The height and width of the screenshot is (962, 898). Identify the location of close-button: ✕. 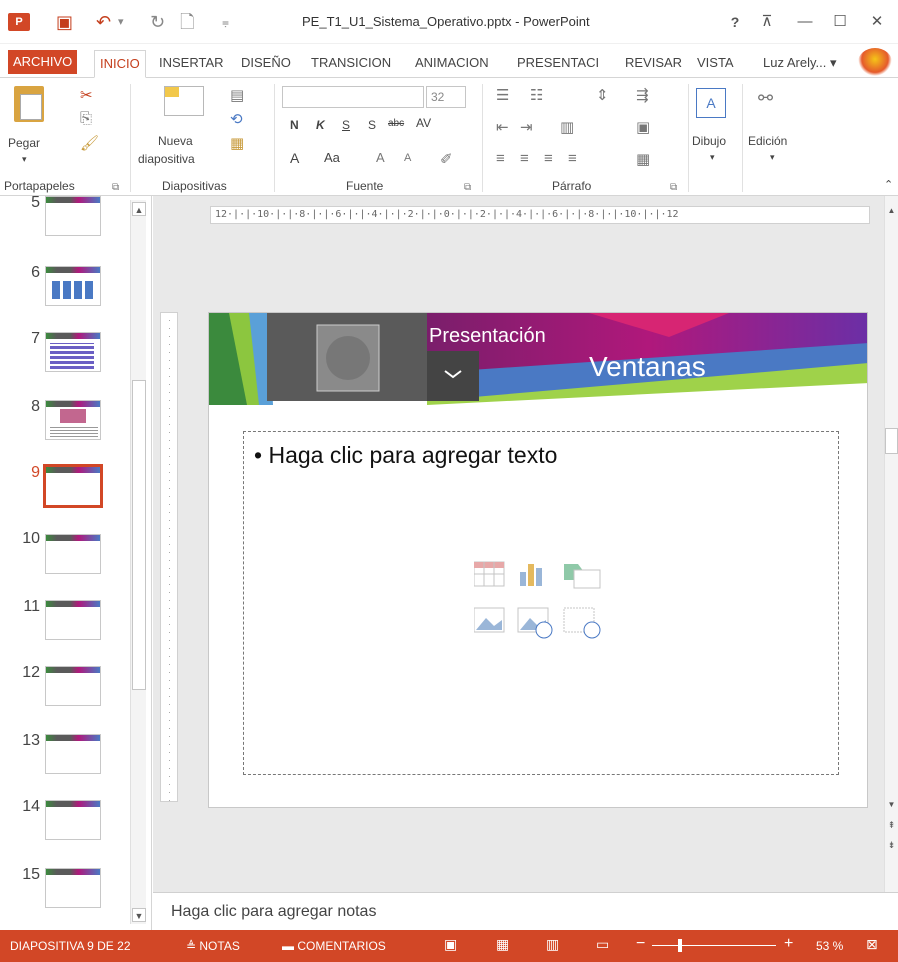
(877, 22).